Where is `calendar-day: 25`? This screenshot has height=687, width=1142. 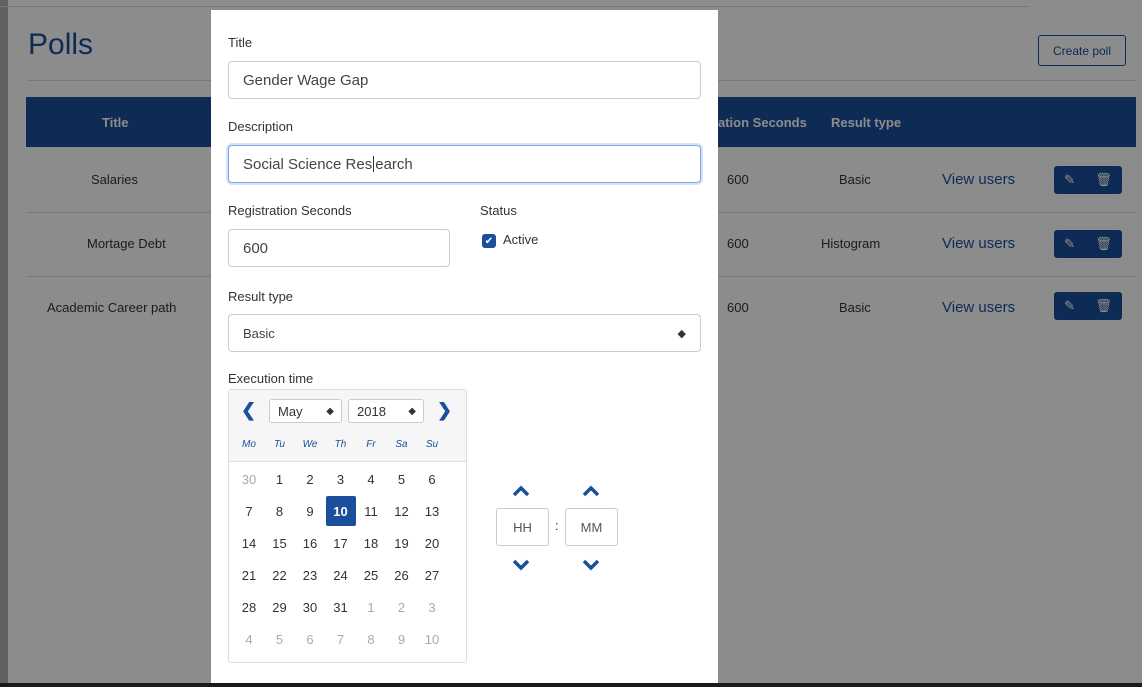 calendar-day: 25 is located at coordinates (371, 575).